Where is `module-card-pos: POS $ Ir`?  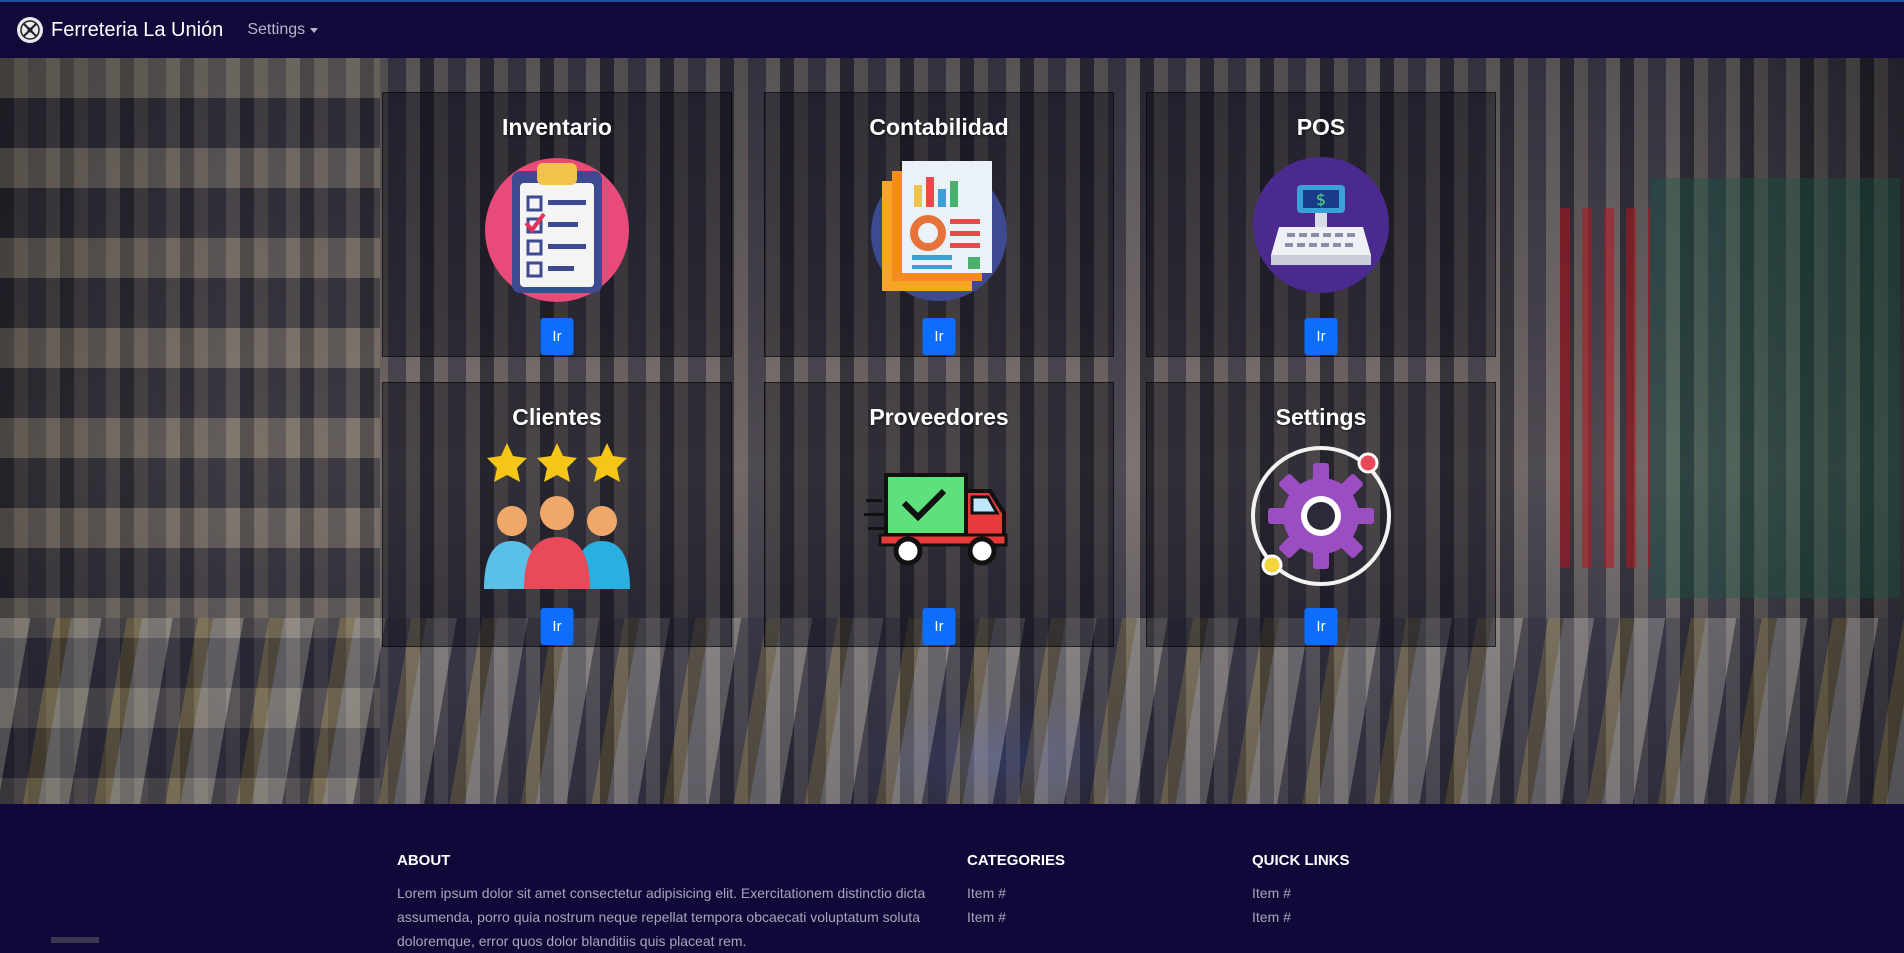
module-card-pos: POS $ Ir is located at coordinates (1321, 224).